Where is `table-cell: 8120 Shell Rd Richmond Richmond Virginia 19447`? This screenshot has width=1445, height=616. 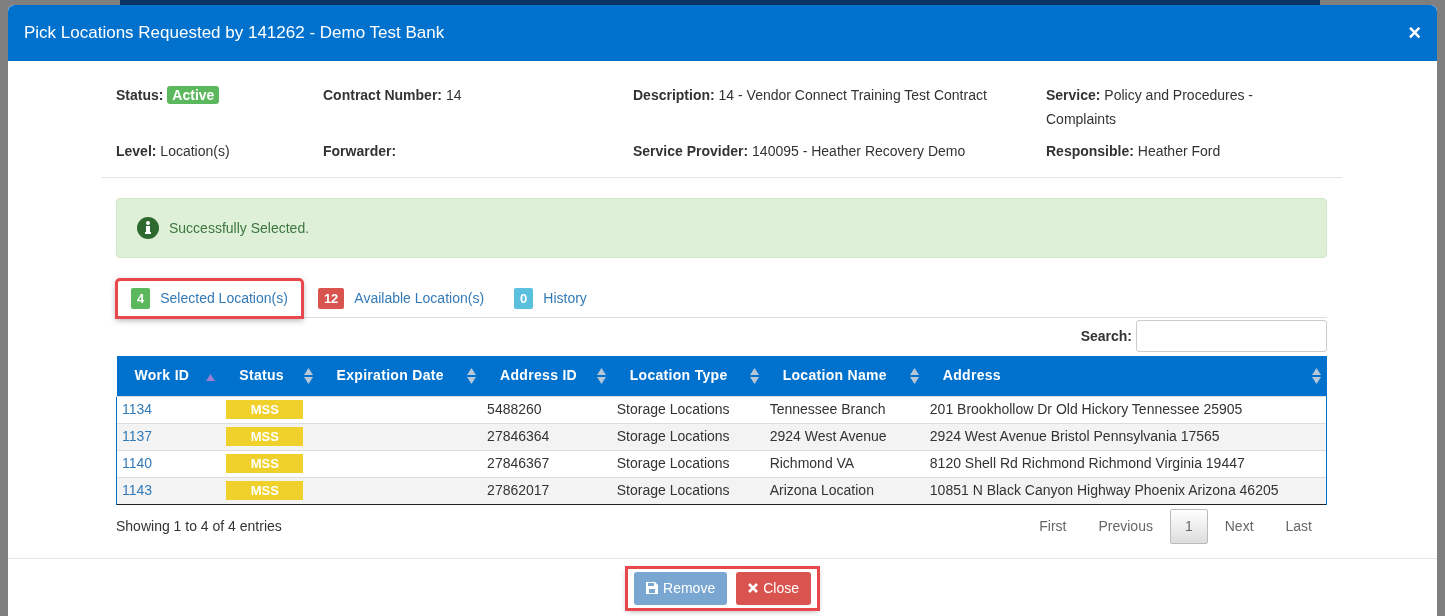 table-cell: 8120 Shell Rd Richmond Richmond Virginia 19447 is located at coordinates (1087, 463).